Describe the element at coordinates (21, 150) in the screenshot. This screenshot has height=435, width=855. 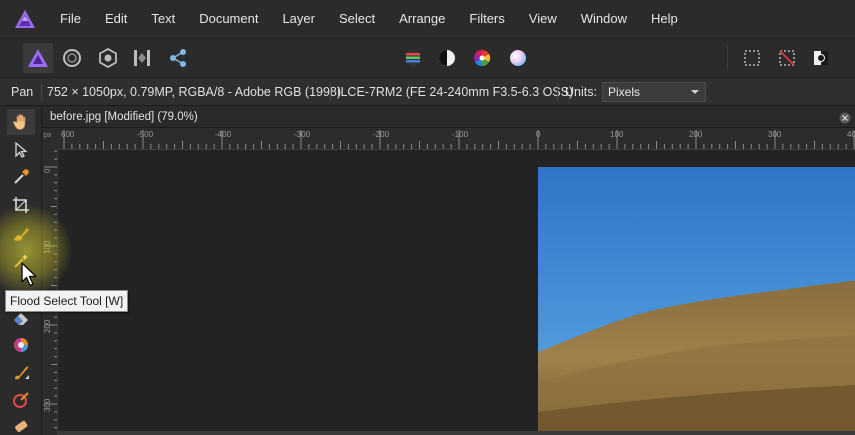
I see `move-tool-arrow-icon` at that location.